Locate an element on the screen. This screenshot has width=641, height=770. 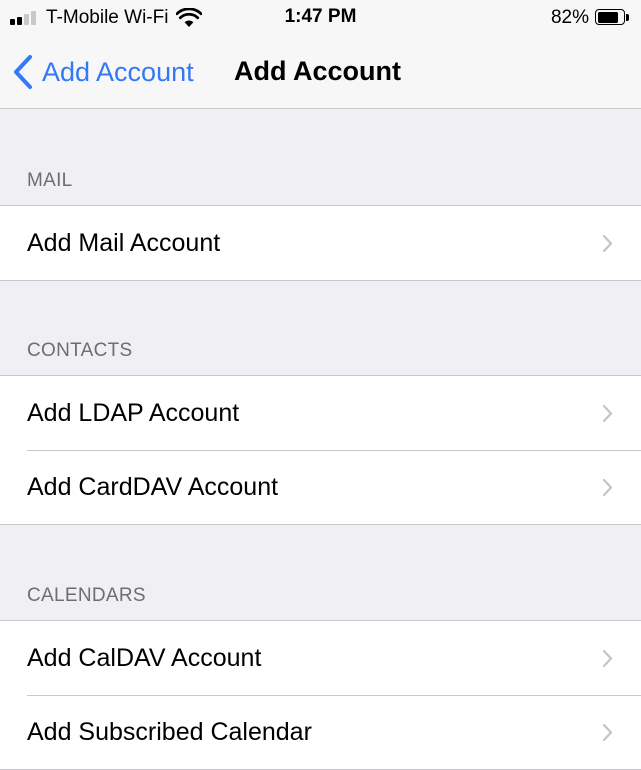
chevron-left-icon is located at coordinates (23, 72).